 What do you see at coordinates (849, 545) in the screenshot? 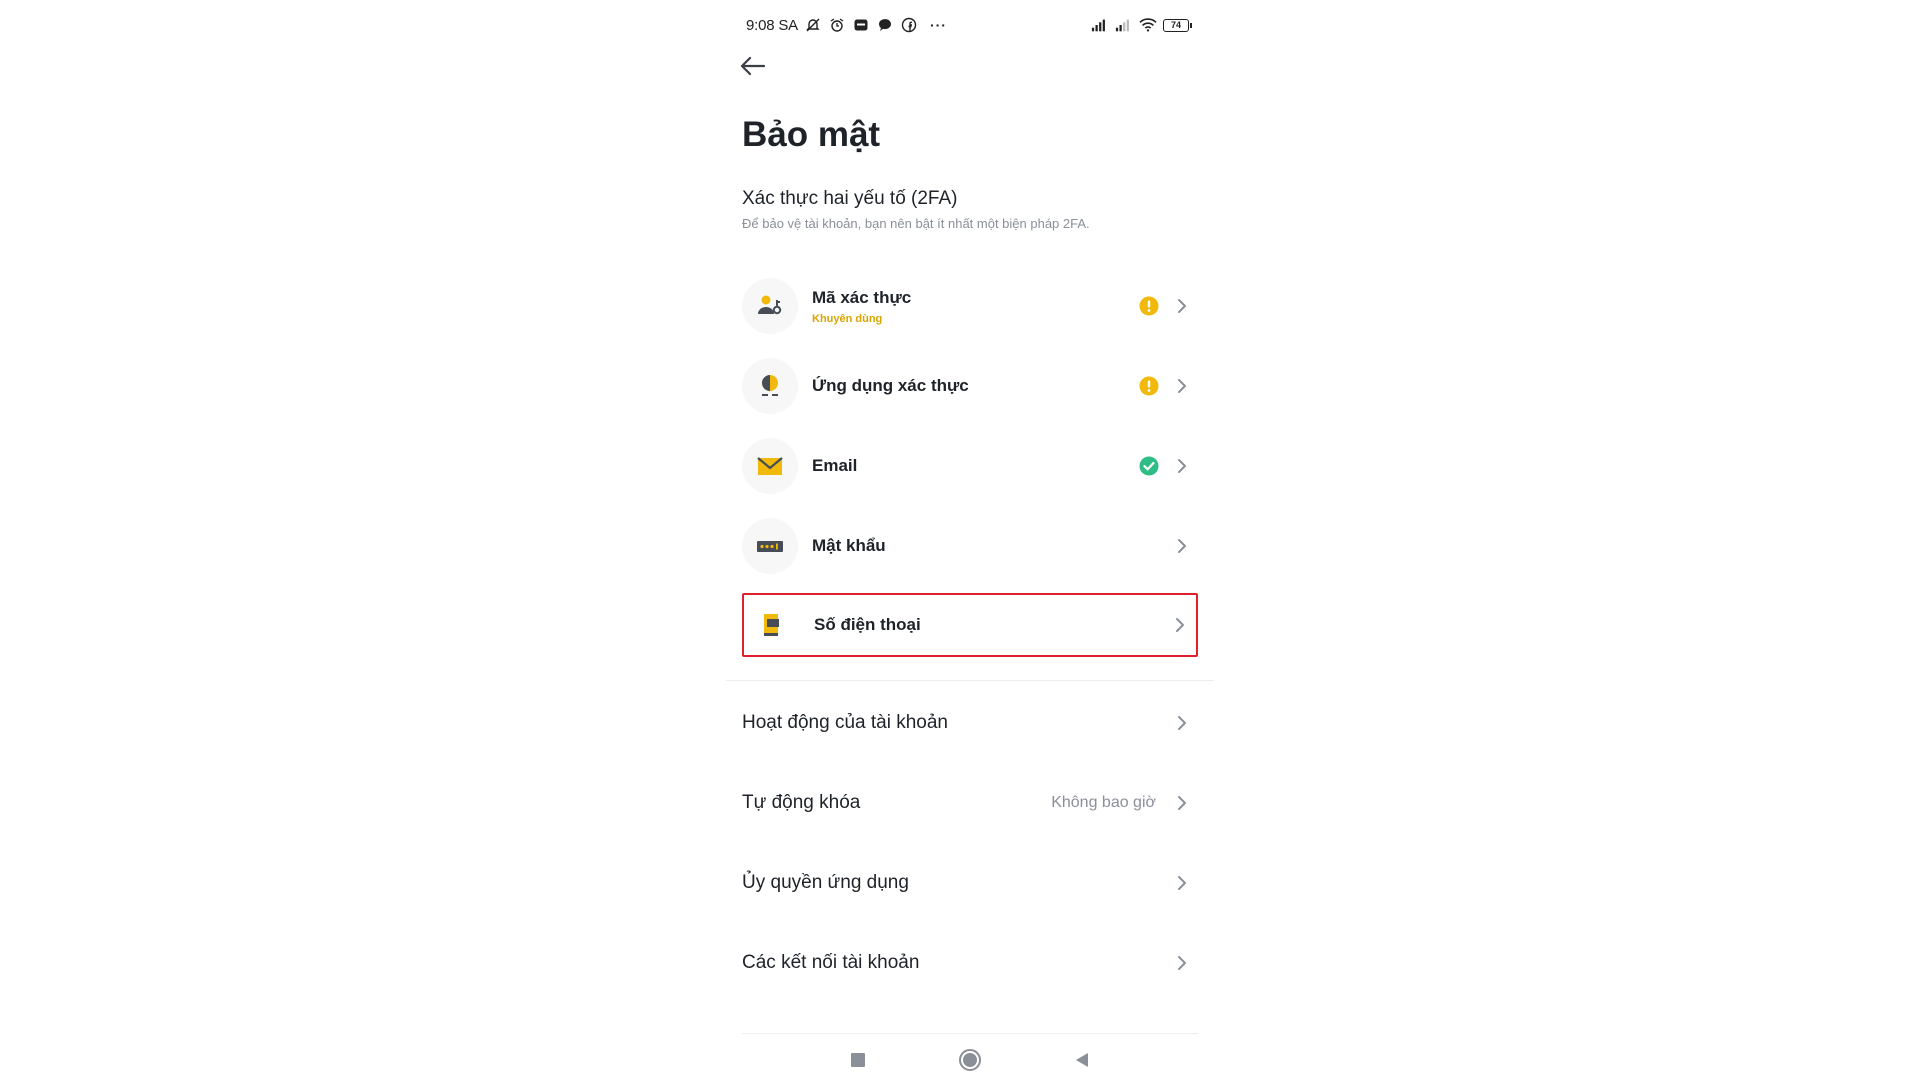
I see `row-label: Mật khẩu` at bounding box center [849, 545].